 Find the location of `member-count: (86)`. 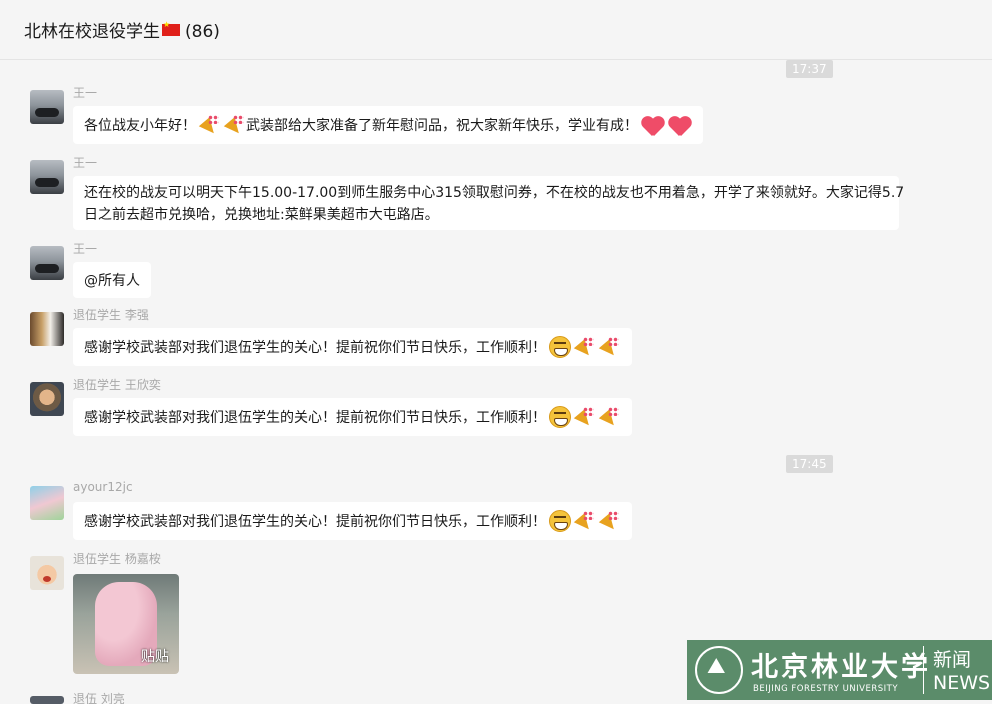

member-count: (86) is located at coordinates (202, 32).